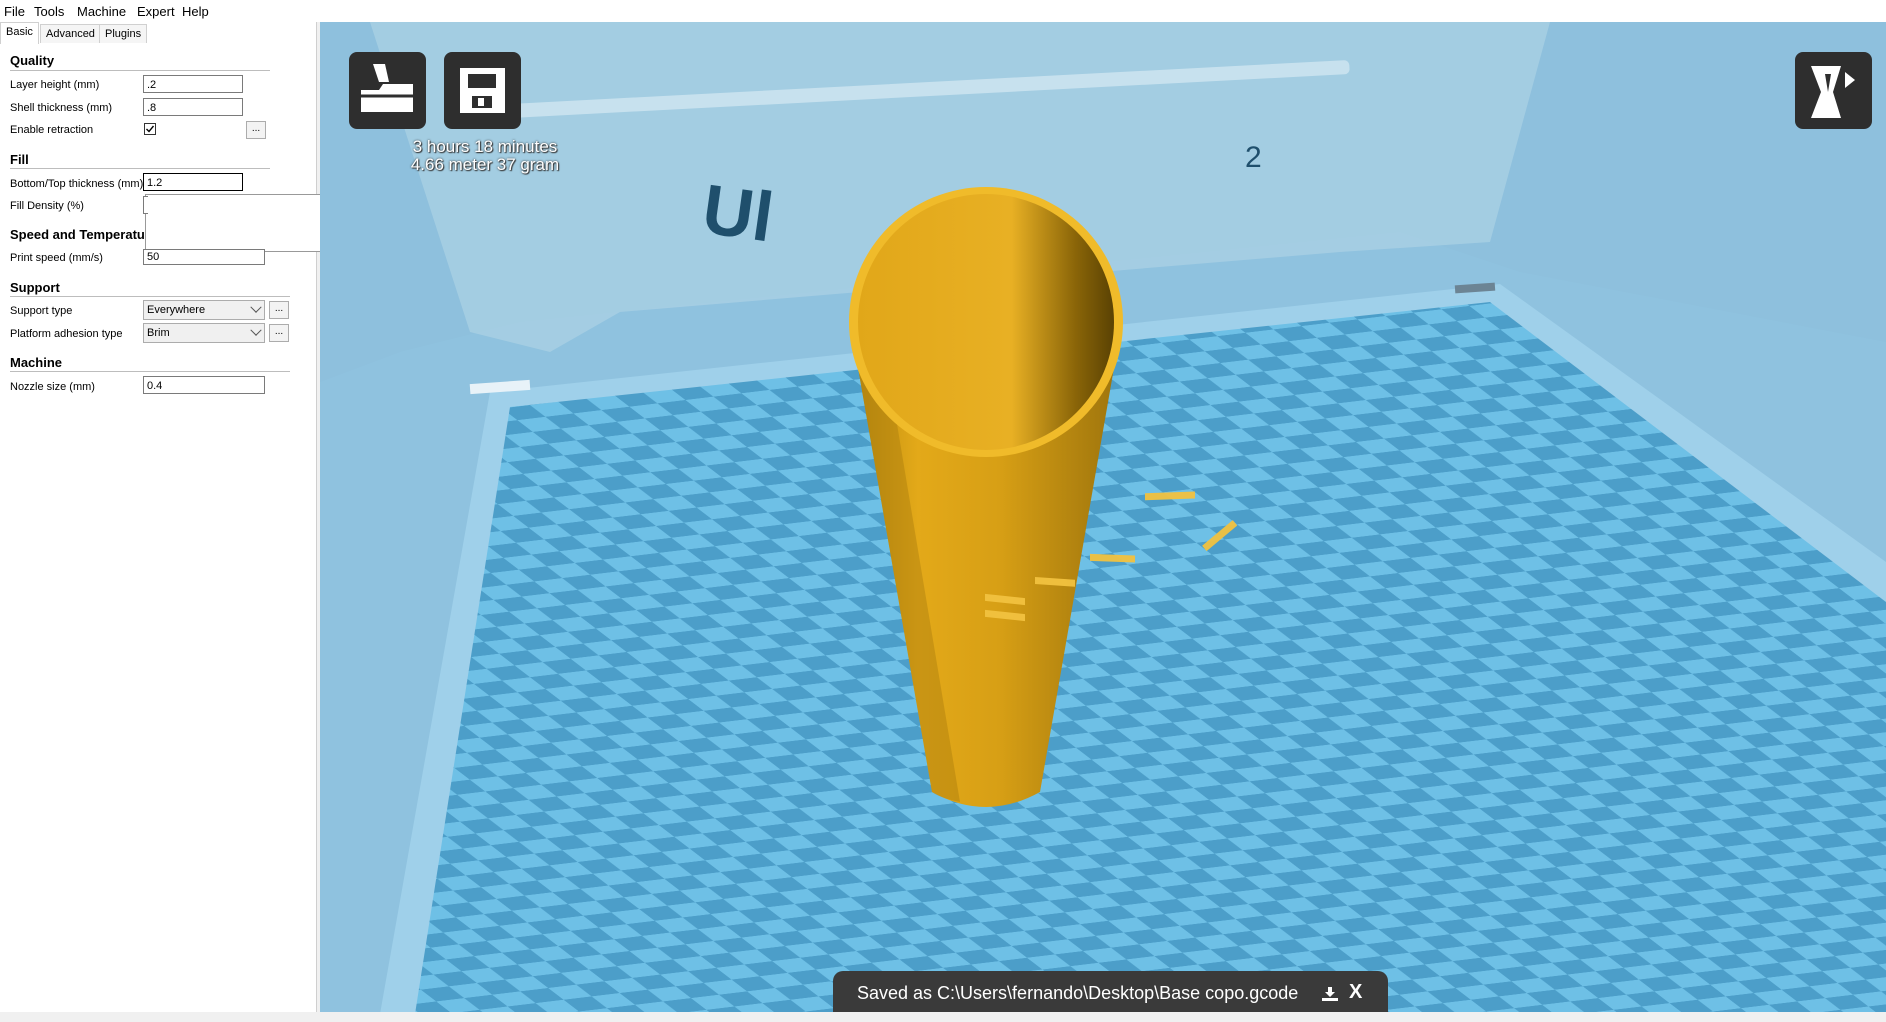  I want to click on close-notification-button: X, so click(1355, 992).